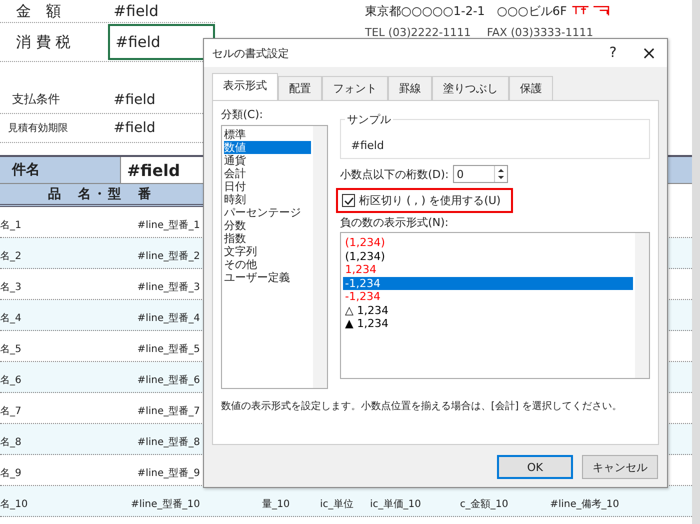  What do you see at coordinates (36, 99) in the screenshot?
I see `field-label: 支払条件` at bounding box center [36, 99].